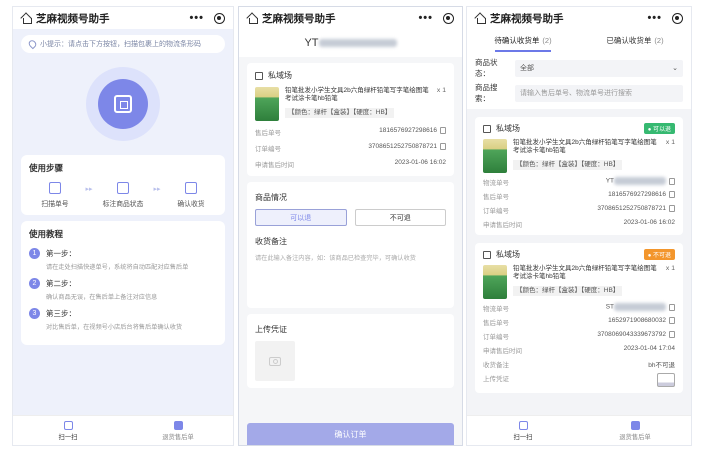 The image size is (703, 450). What do you see at coordinates (527, 68) in the screenshot?
I see `status-value: 全部` at bounding box center [527, 68].